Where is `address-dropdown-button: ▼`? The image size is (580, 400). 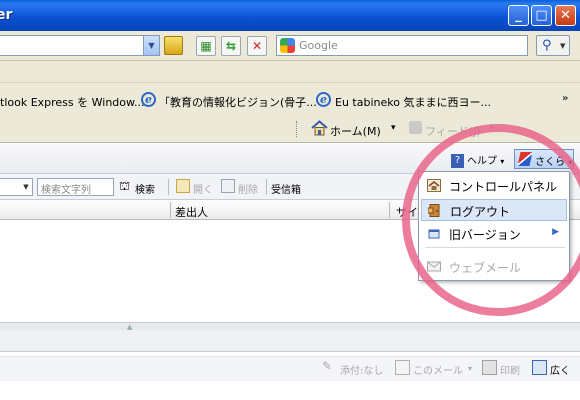
address-dropdown-button: ▼ is located at coordinates (151, 45).